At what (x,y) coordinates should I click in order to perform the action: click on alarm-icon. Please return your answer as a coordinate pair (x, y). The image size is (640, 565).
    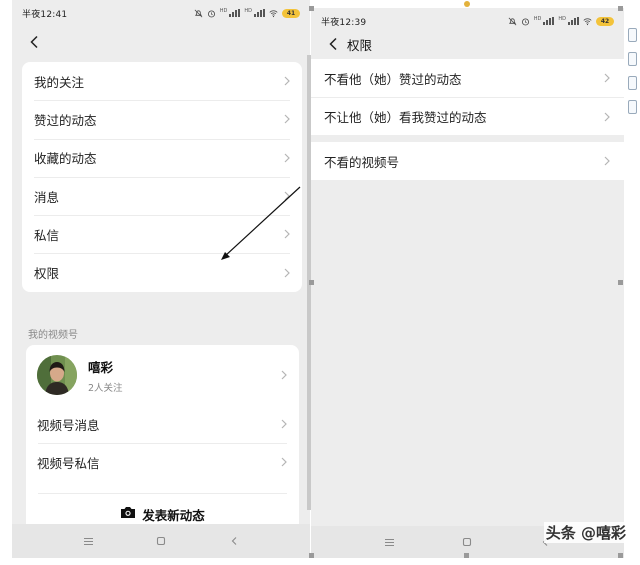
    Looking at the image, I should click on (525, 21).